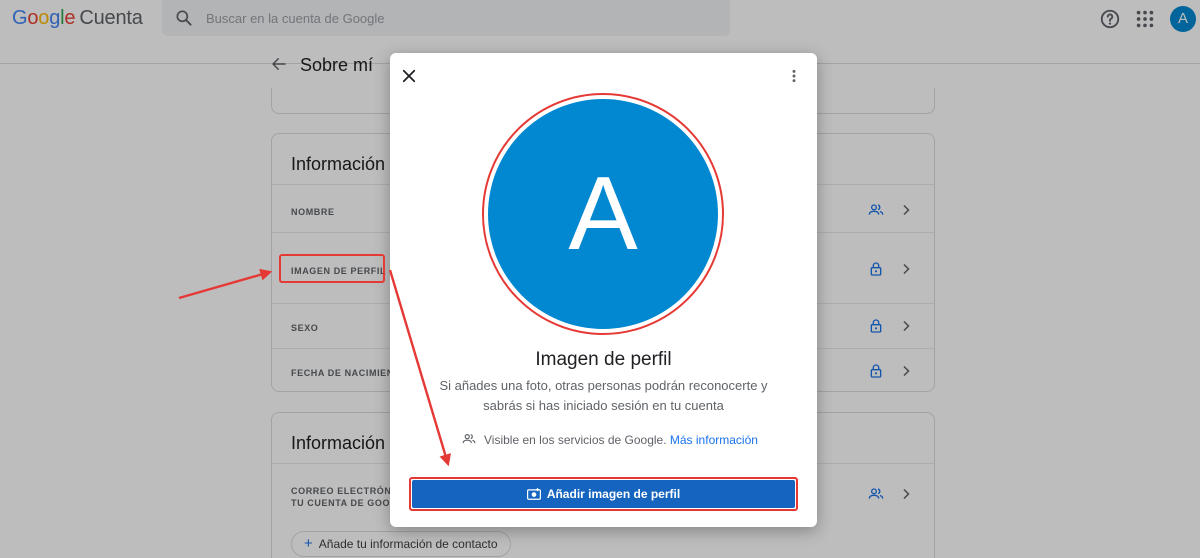 The image size is (1200, 558). What do you see at coordinates (469, 439) in the screenshot?
I see `people-icon` at bounding box center [469, 439].